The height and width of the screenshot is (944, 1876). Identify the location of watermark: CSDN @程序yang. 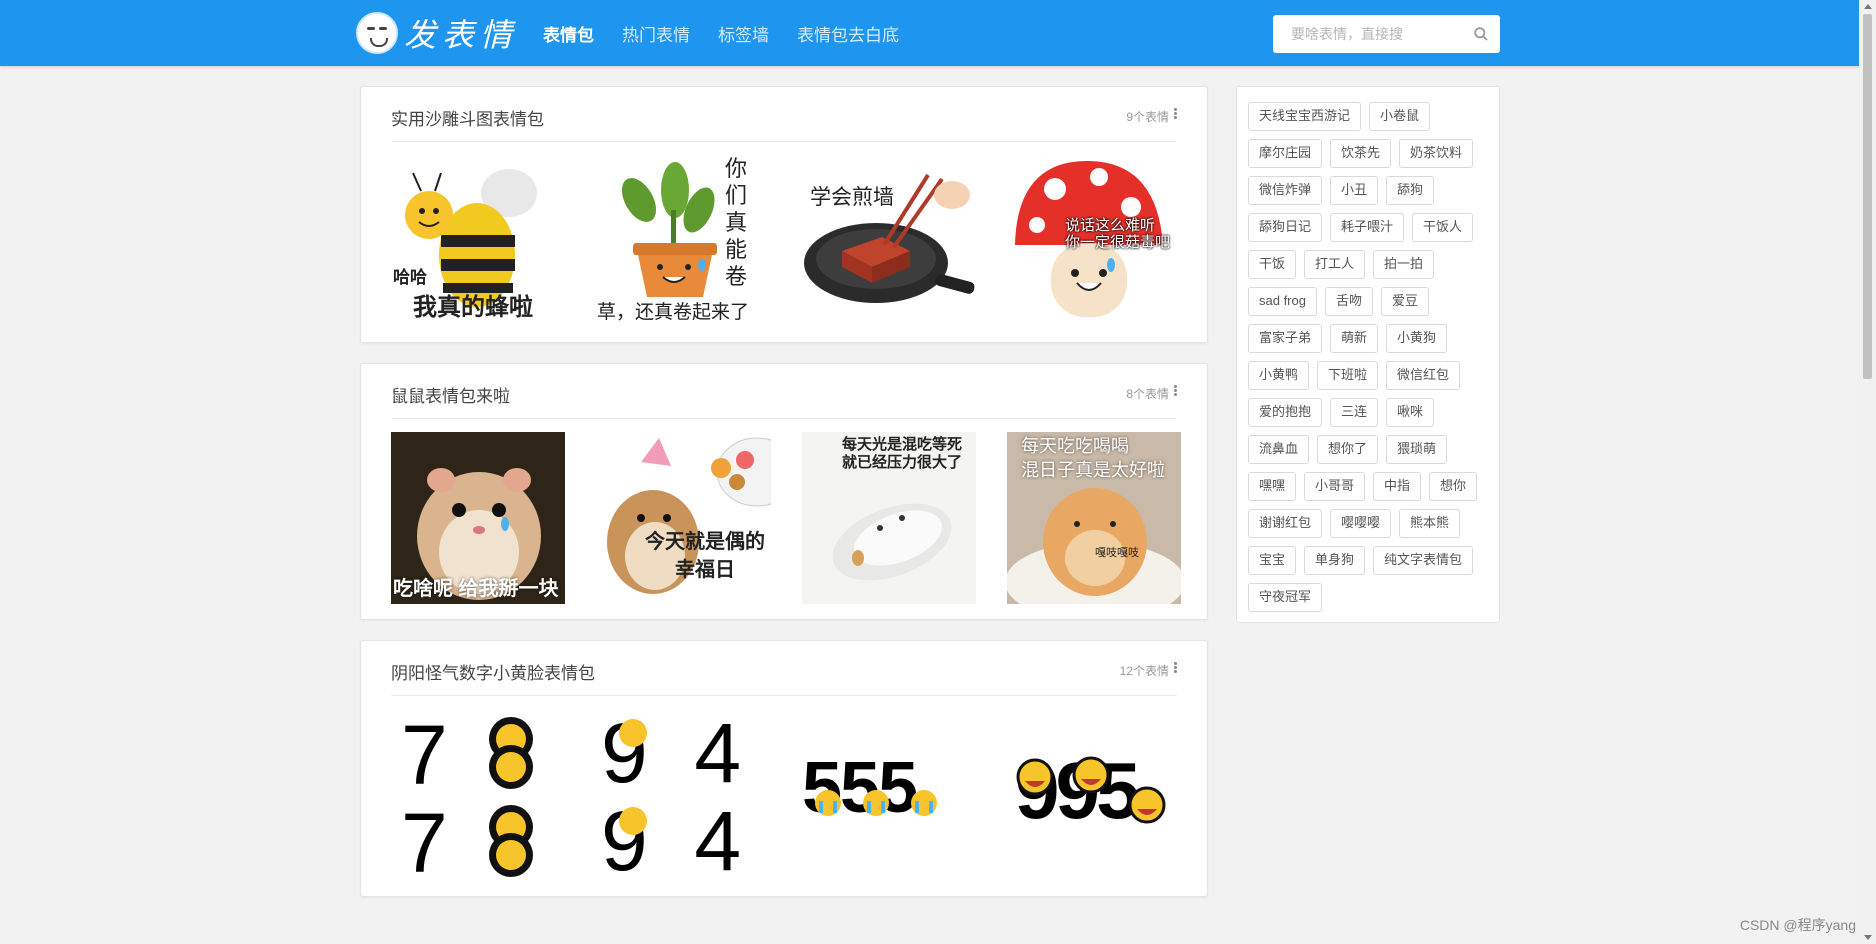
(1797, 925).